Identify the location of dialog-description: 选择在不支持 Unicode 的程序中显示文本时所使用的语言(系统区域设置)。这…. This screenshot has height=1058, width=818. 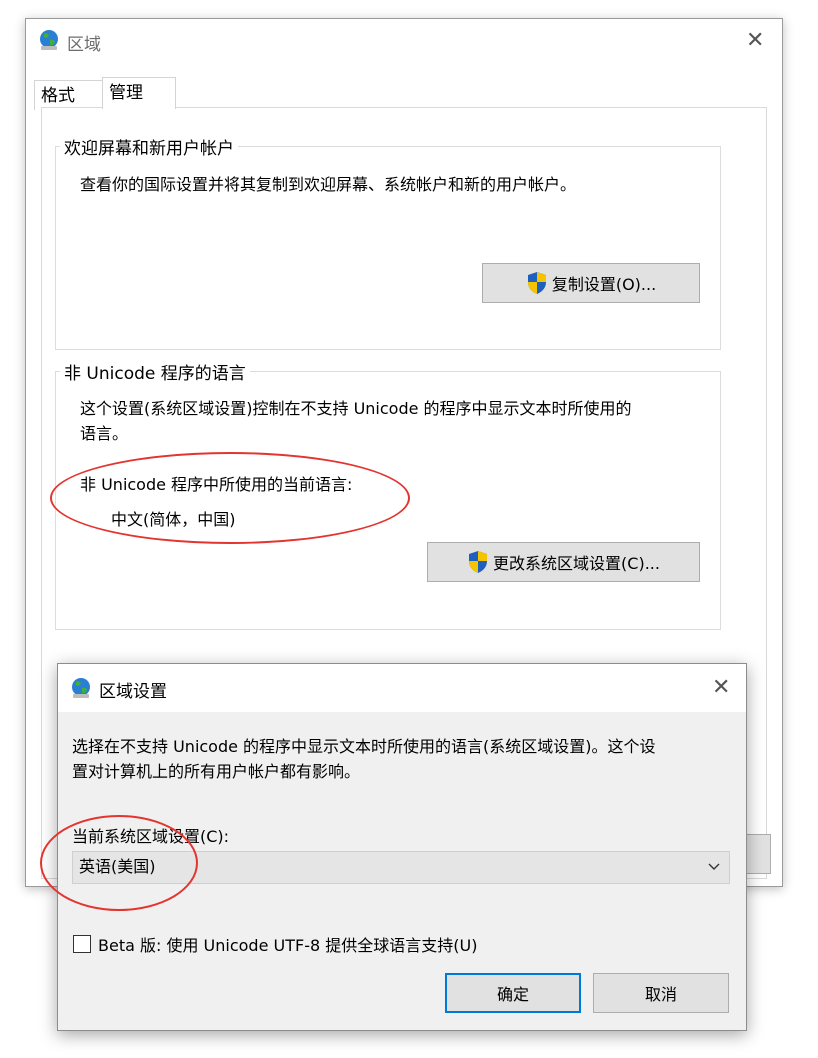
(364, 759).